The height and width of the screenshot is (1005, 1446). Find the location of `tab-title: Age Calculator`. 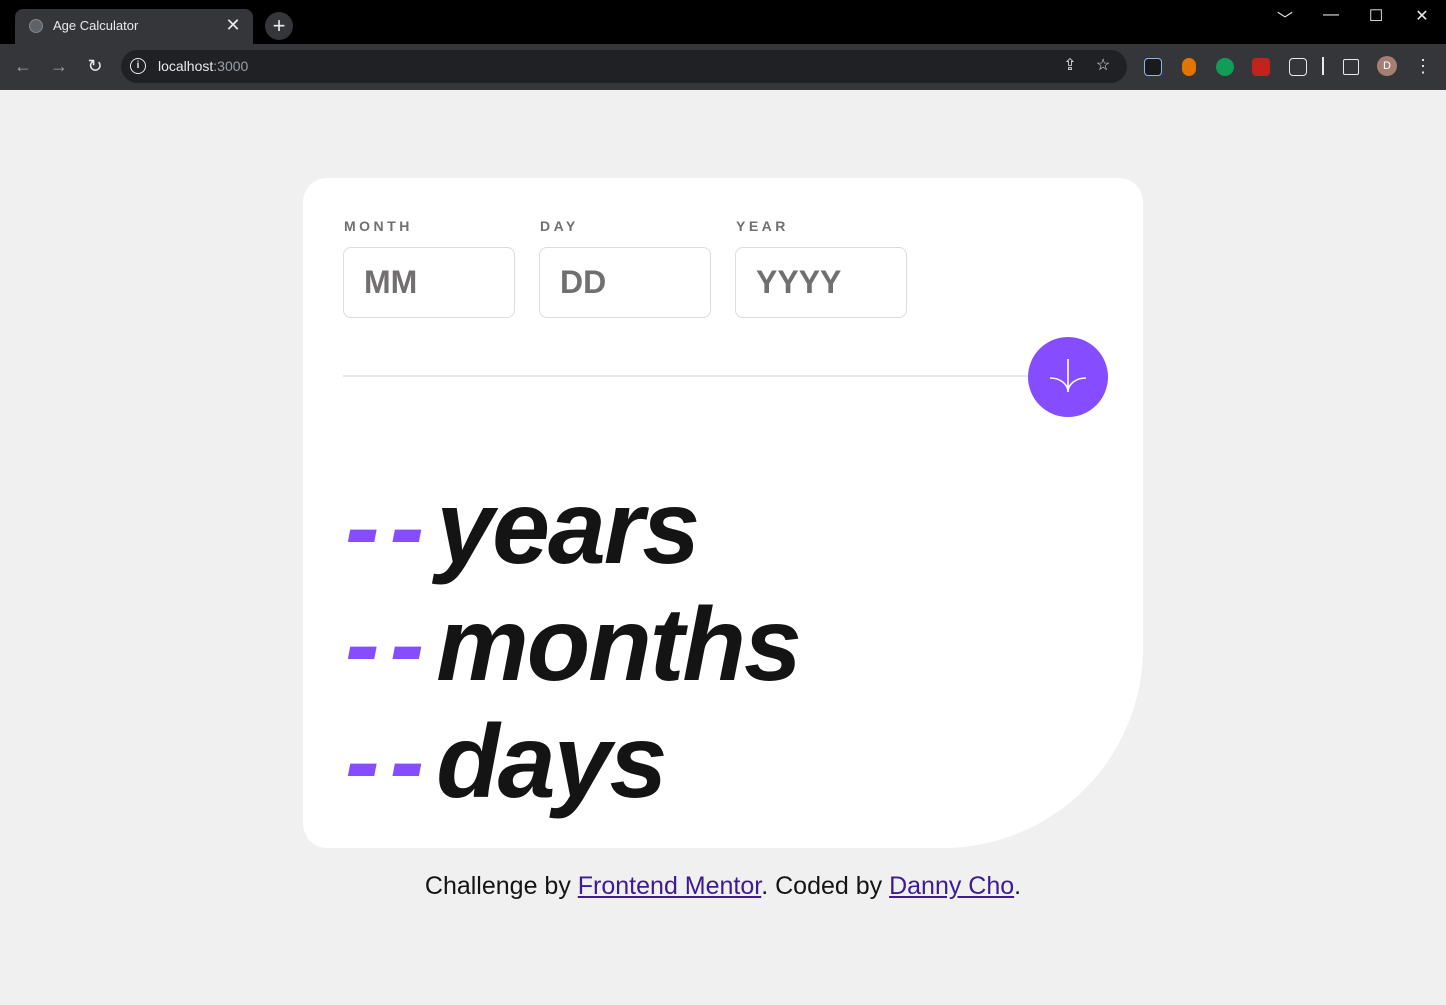

tab-title: Age Calculator is located at coordinates (96, 25).